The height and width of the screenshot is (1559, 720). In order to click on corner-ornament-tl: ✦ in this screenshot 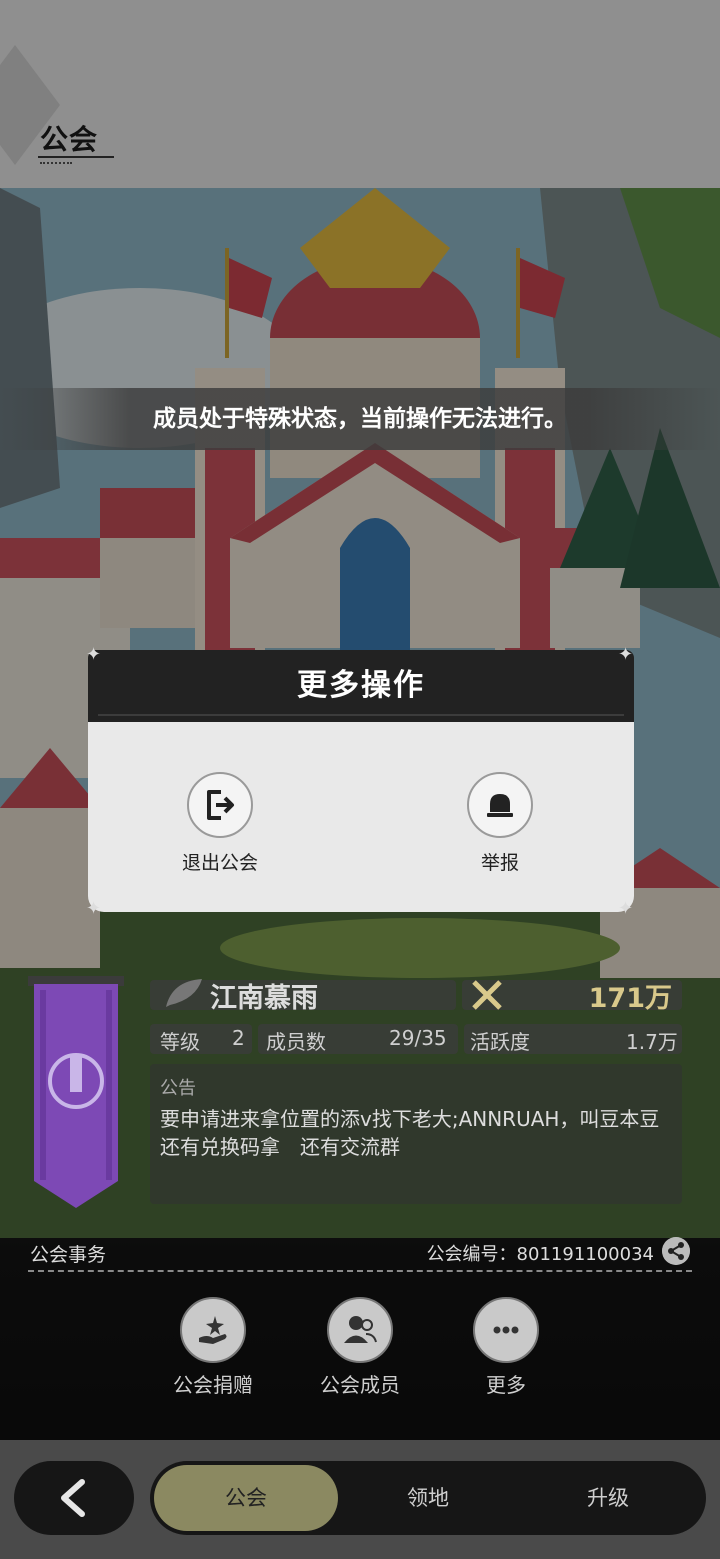, I will do `click(94, 654)`.